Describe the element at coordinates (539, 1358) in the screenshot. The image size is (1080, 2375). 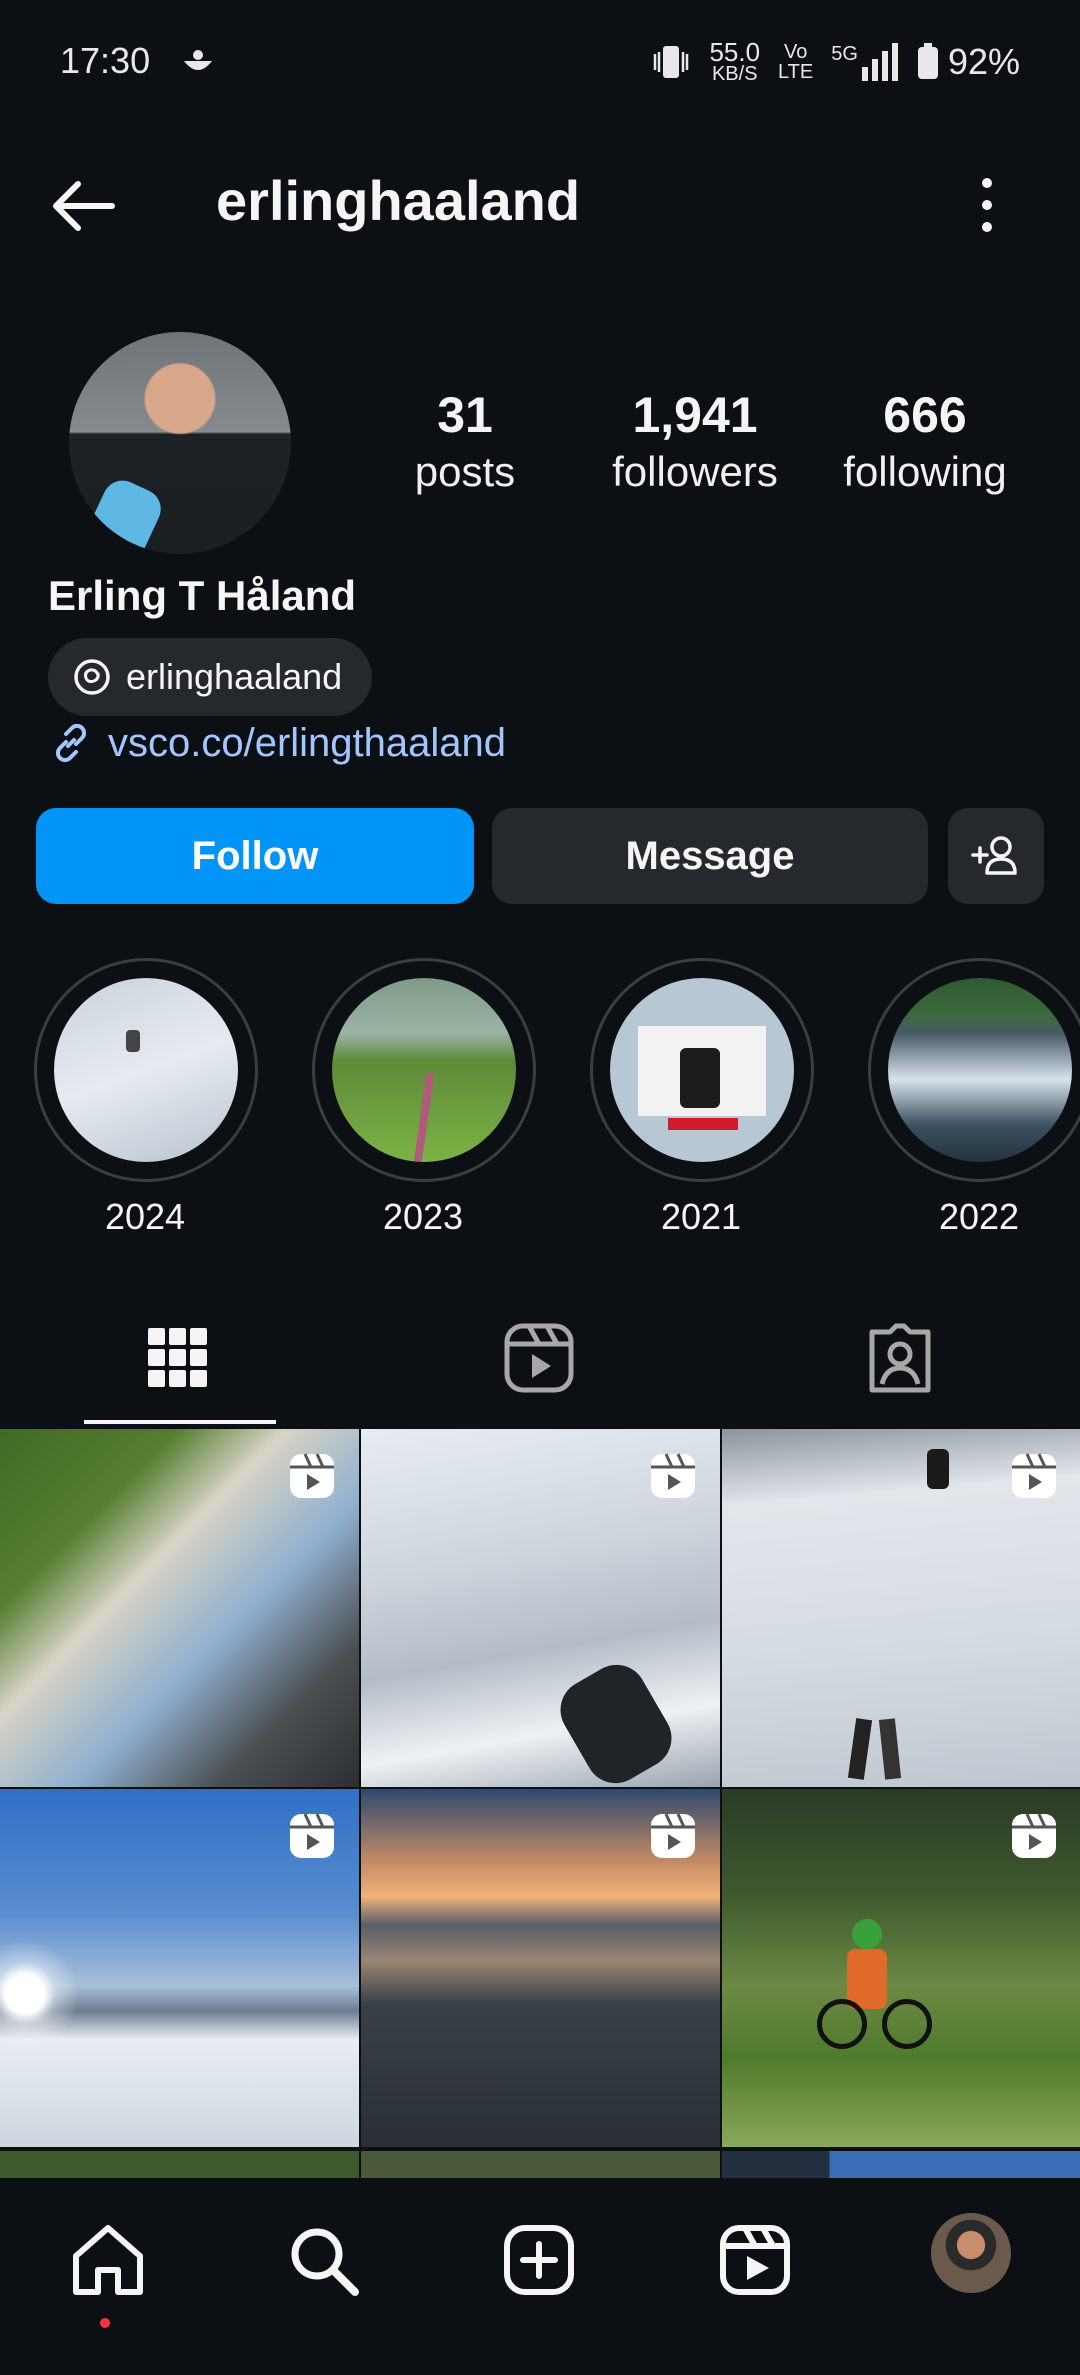
I see `reels-tab-icon` at that location.